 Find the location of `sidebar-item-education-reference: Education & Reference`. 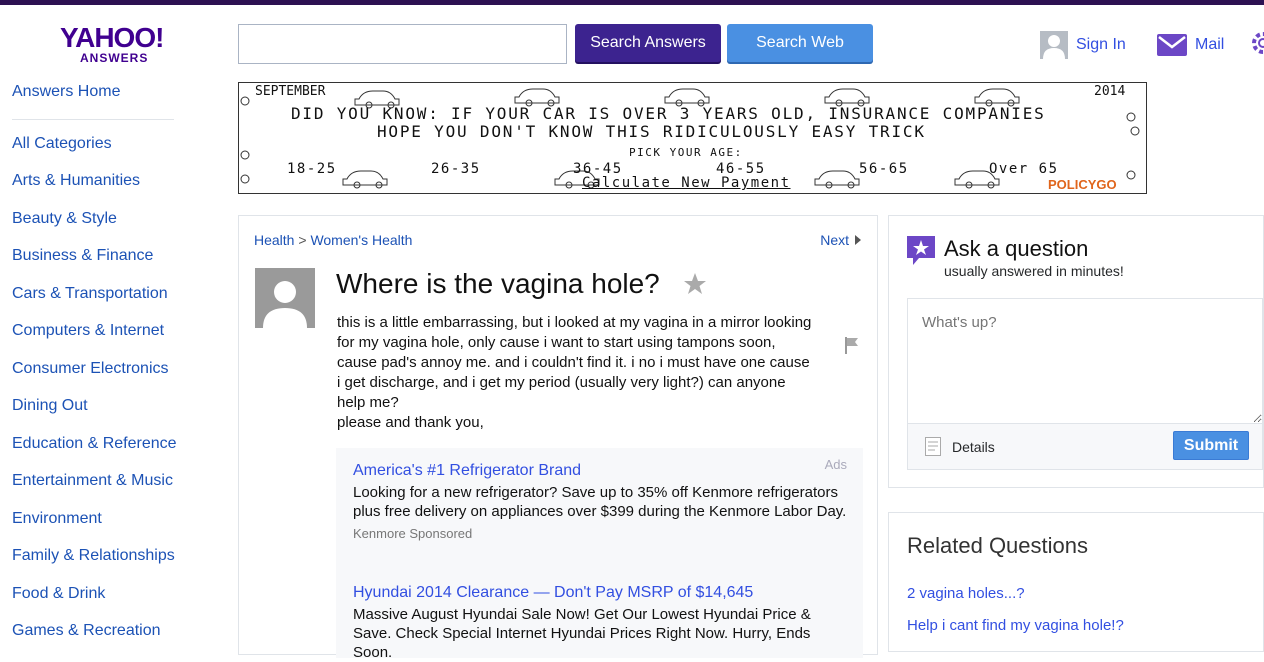

sidebar-item-education-reference: Education & Reference is located at coordinates (94, 444).